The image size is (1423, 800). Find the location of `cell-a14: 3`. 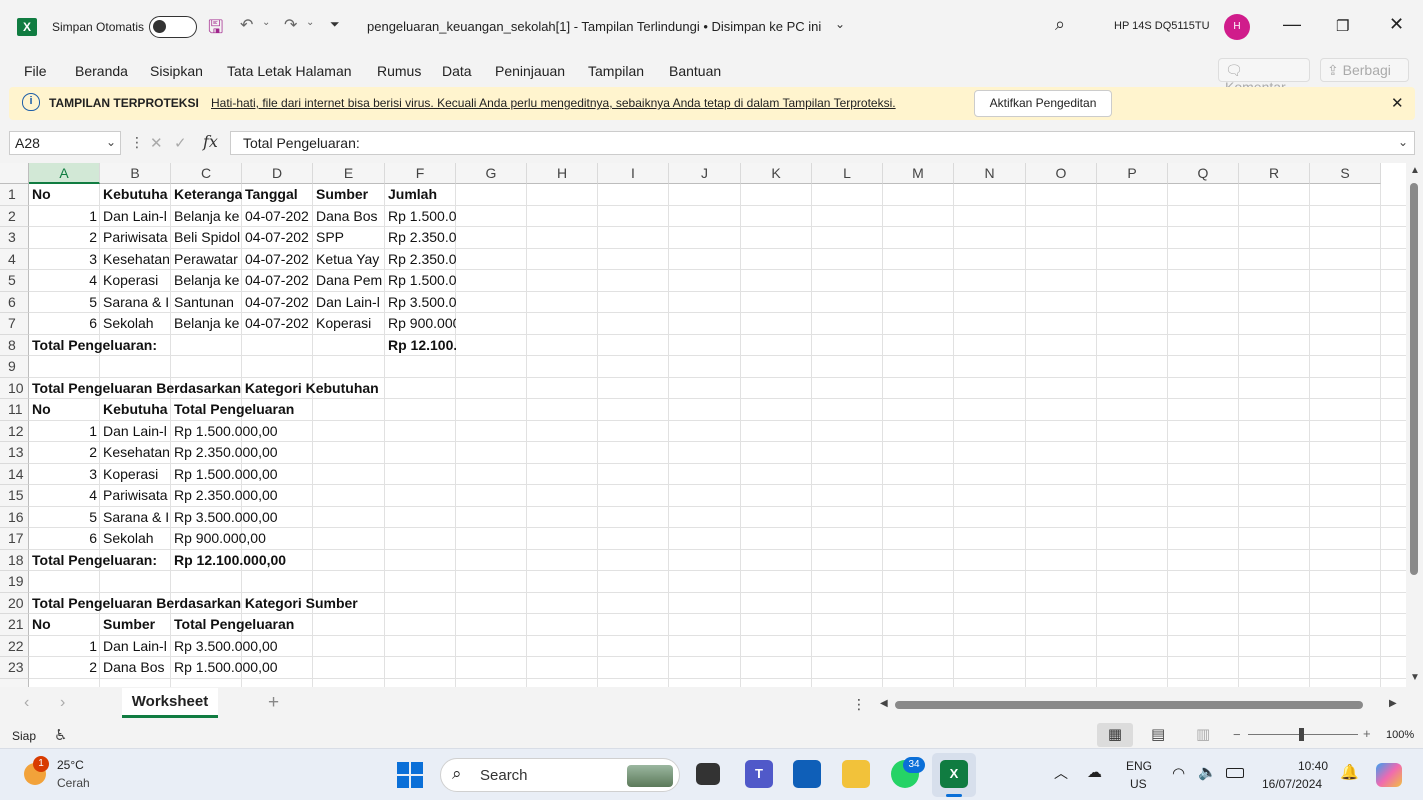

cell-a14: 3 is located at coordinates (64, 474).